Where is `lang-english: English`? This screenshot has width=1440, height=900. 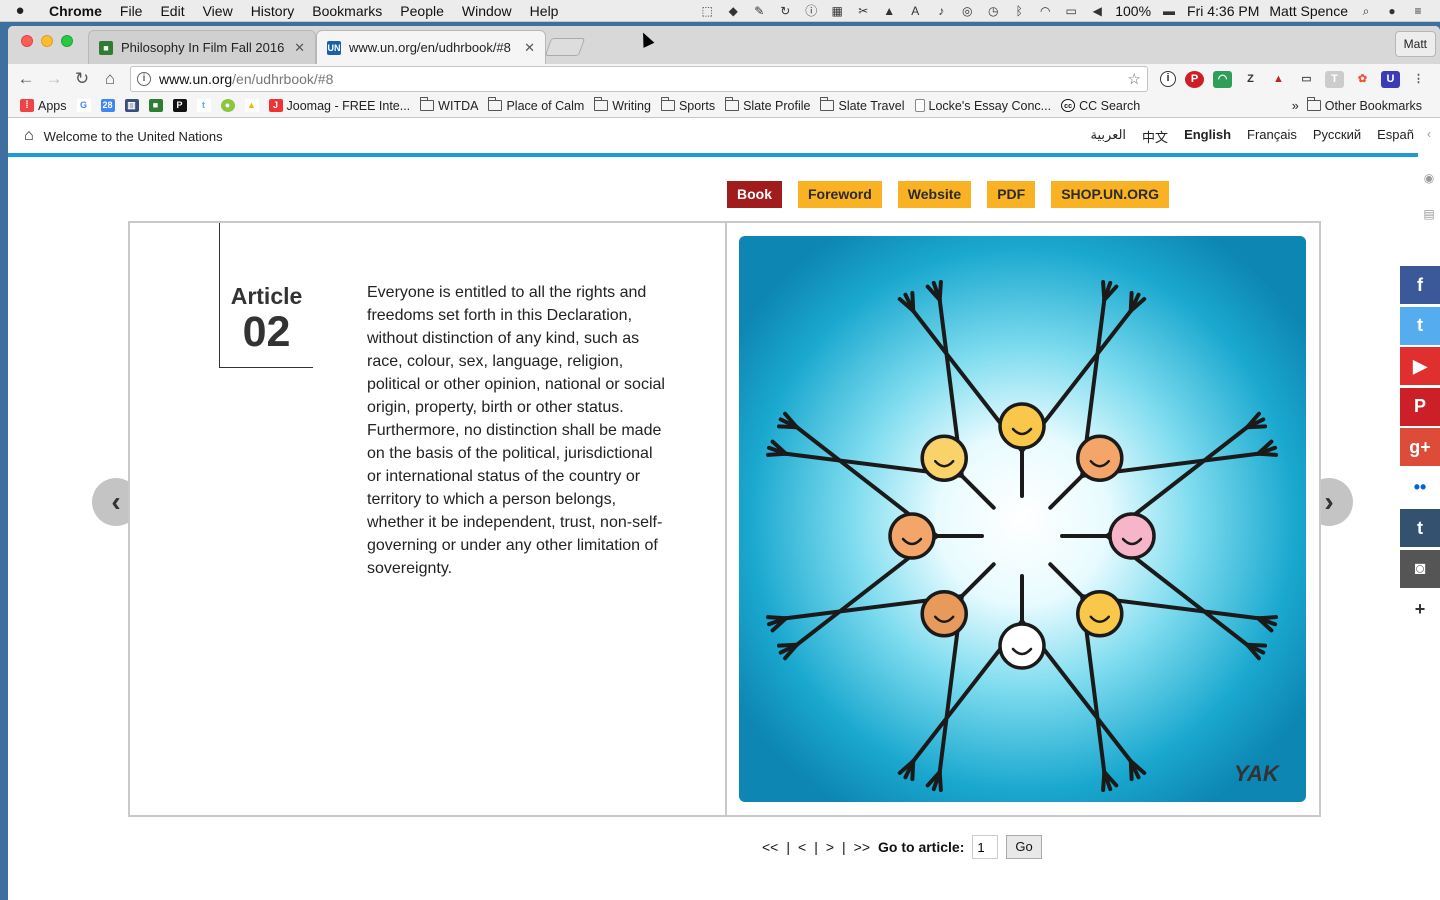
lang-english: English is located at coordinates (1207, 136).